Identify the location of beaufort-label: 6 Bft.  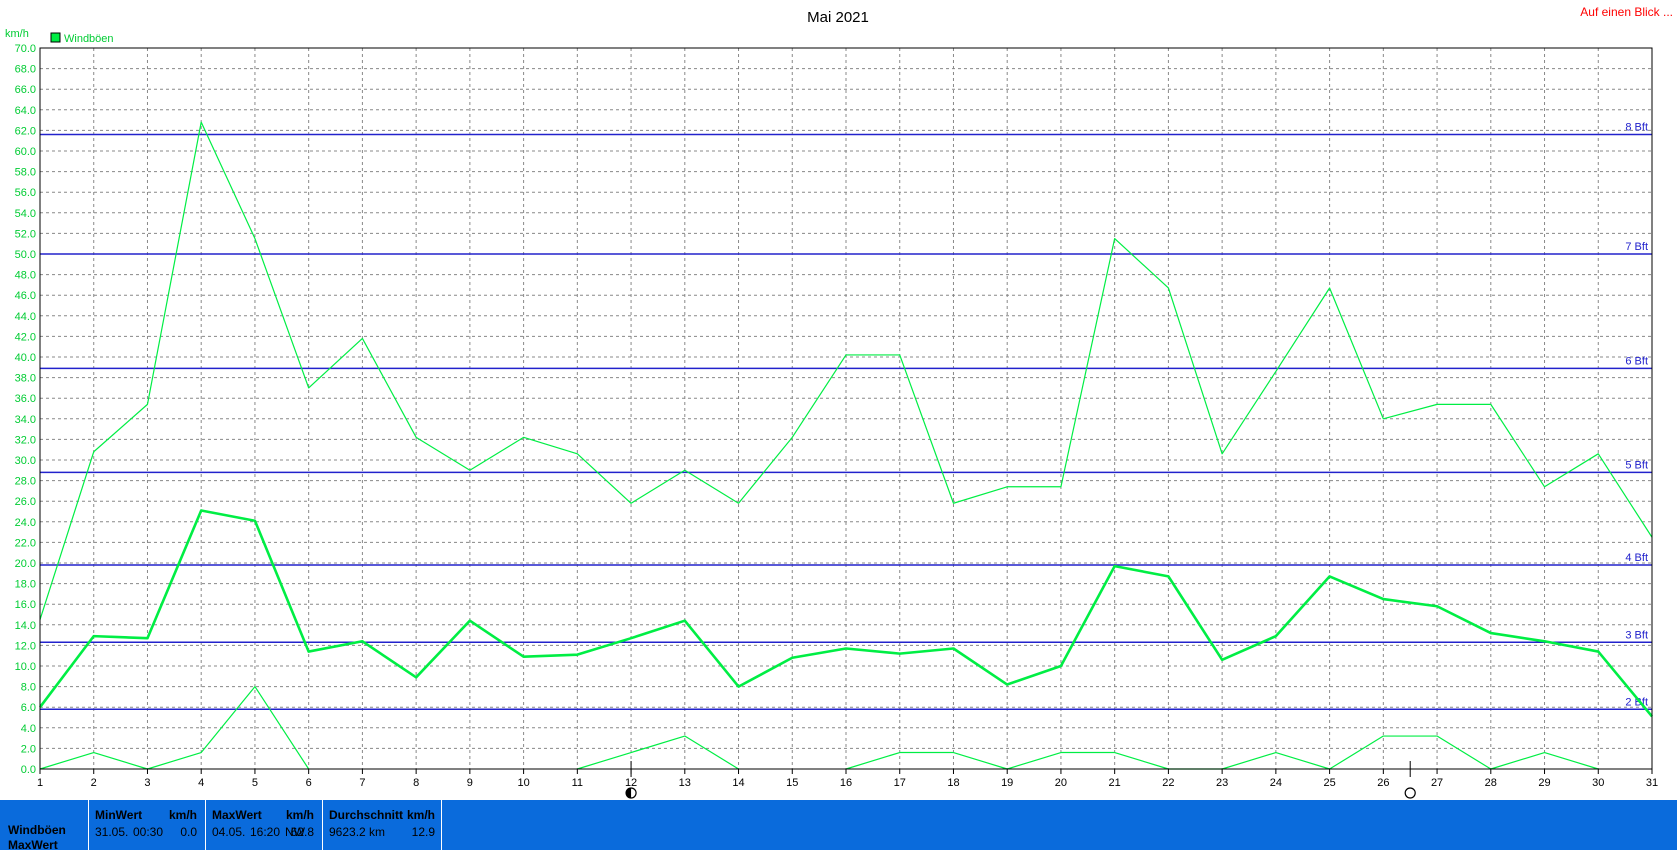
(1636, 361).